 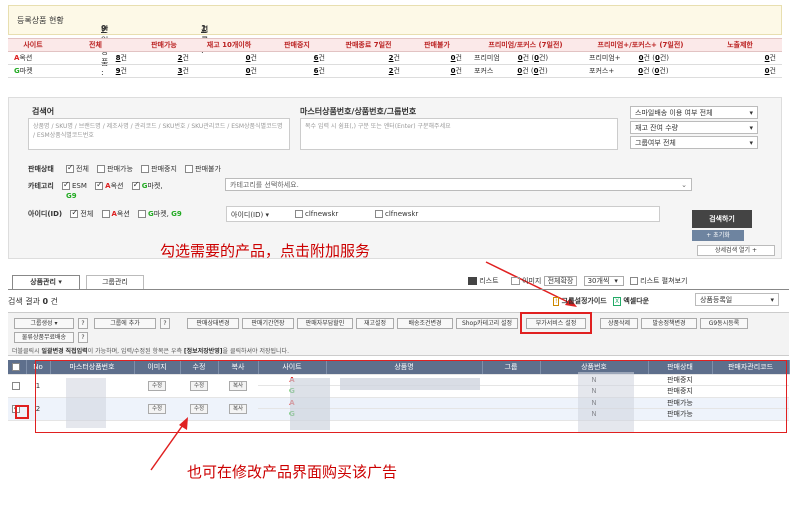 I want to click on excel-download-button: 엑셀다운, so click(x=636, y=301).